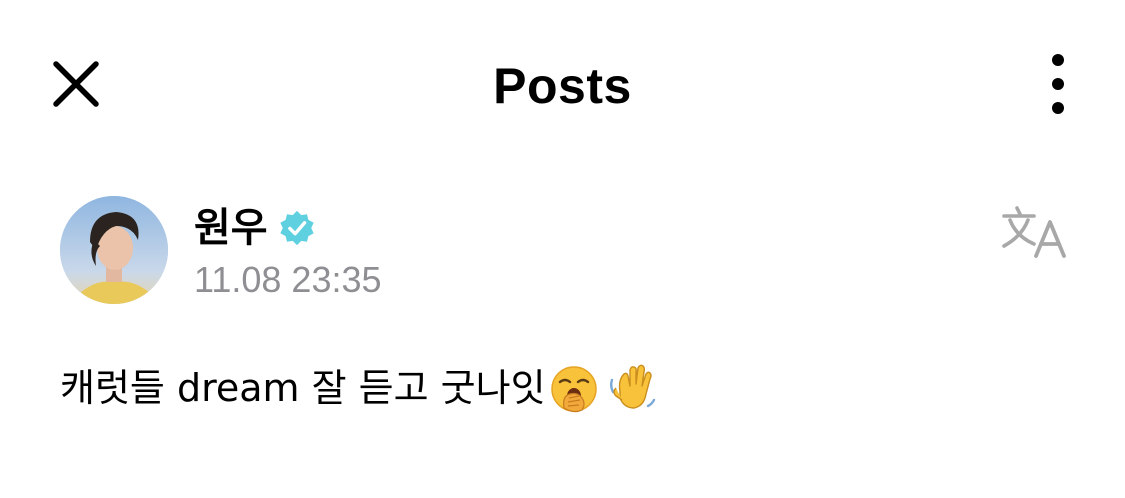 The image size is (1125, 498). What do you see at coordinates (231, 228) in the screenshot?
I see `author-name: 원우` at bounding box center [231, 228].